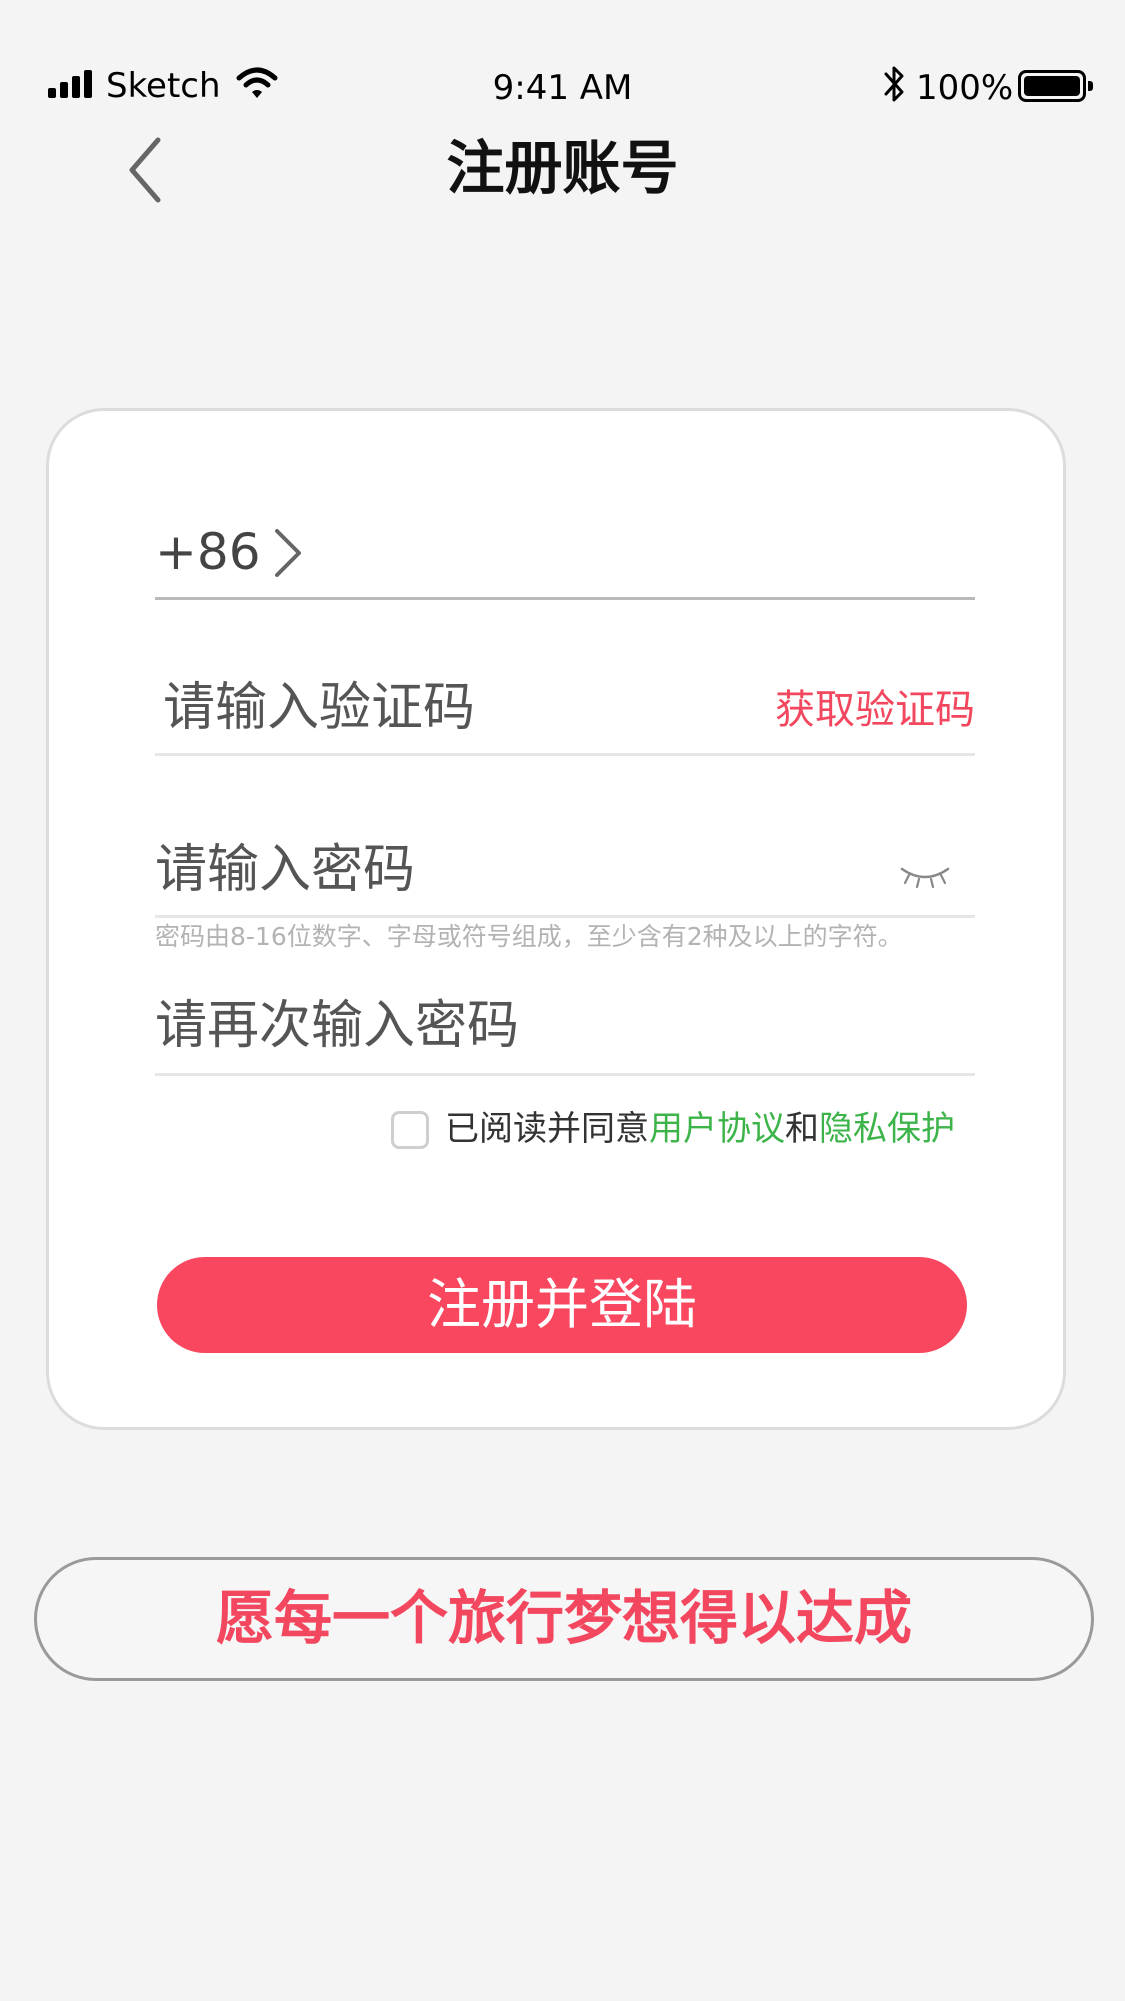  What do you see at coordinates (285, 870) in the screenshot?
I see `password-input: 请输入密码` at bounding box center [285, 870].